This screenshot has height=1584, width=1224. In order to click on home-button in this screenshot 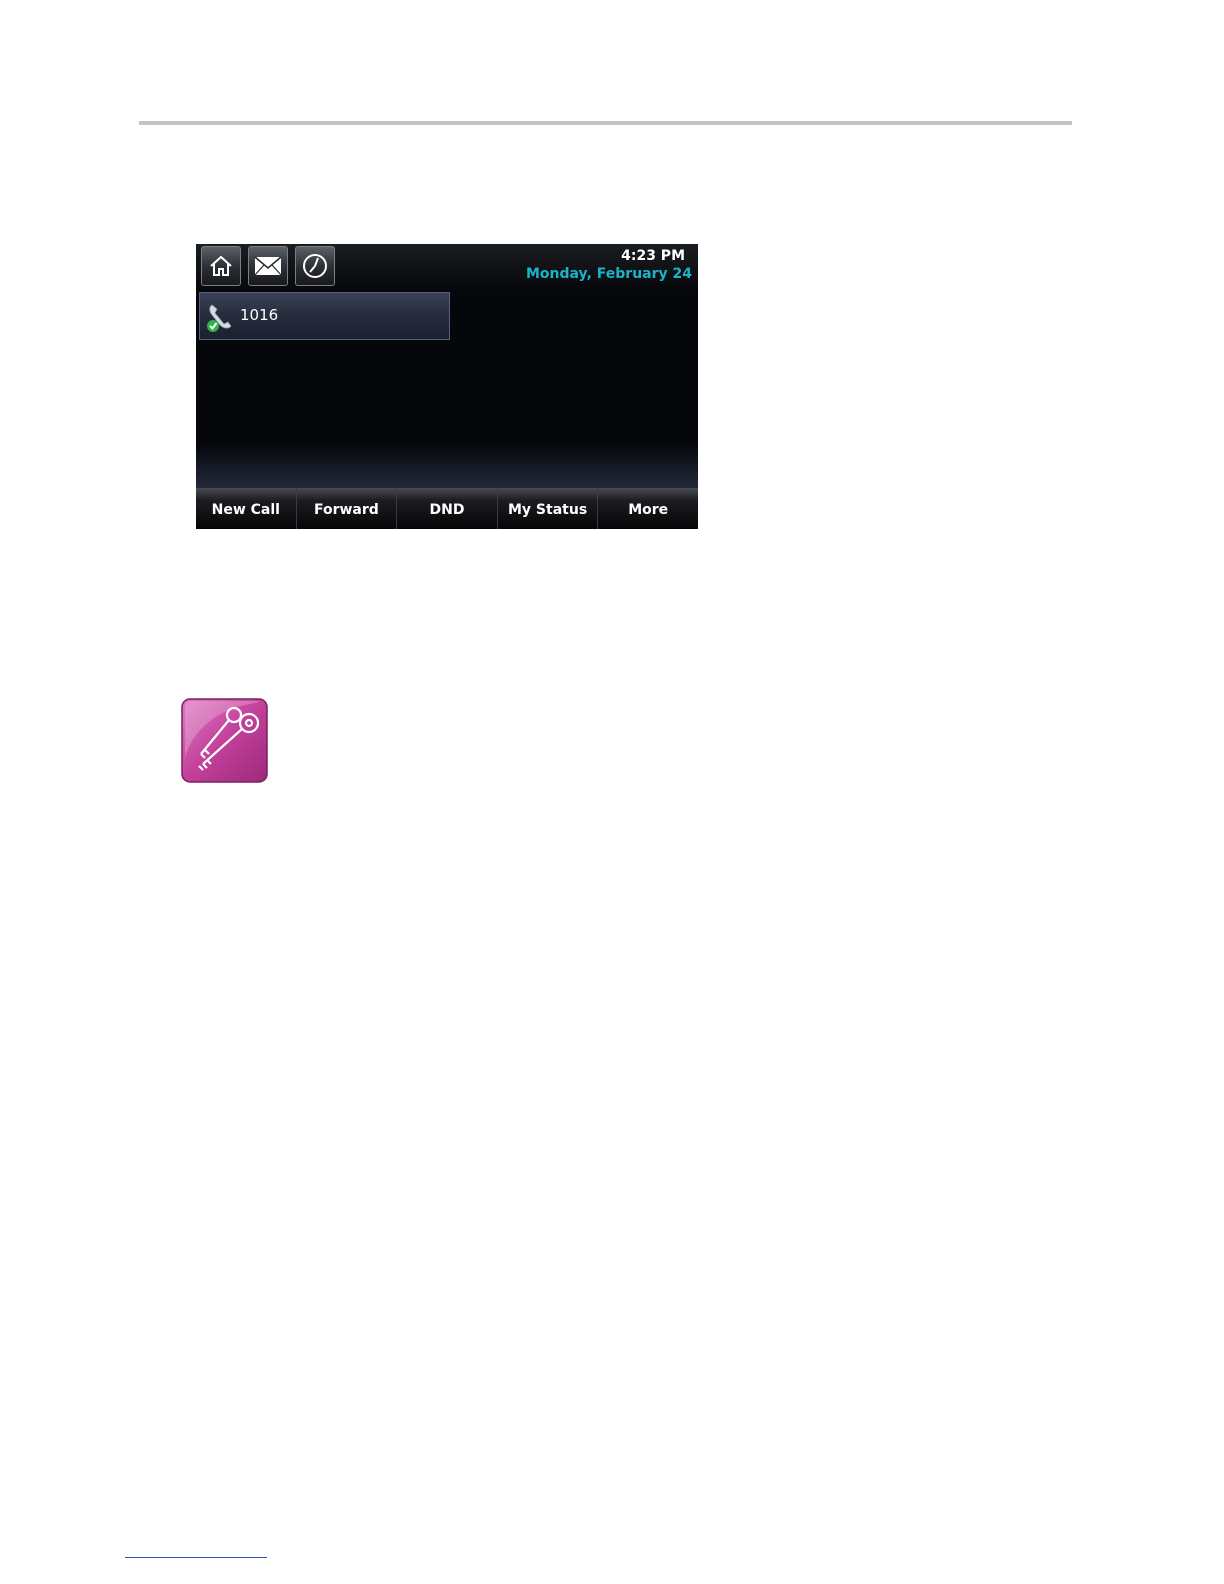, I will do `click(221, 266)`.